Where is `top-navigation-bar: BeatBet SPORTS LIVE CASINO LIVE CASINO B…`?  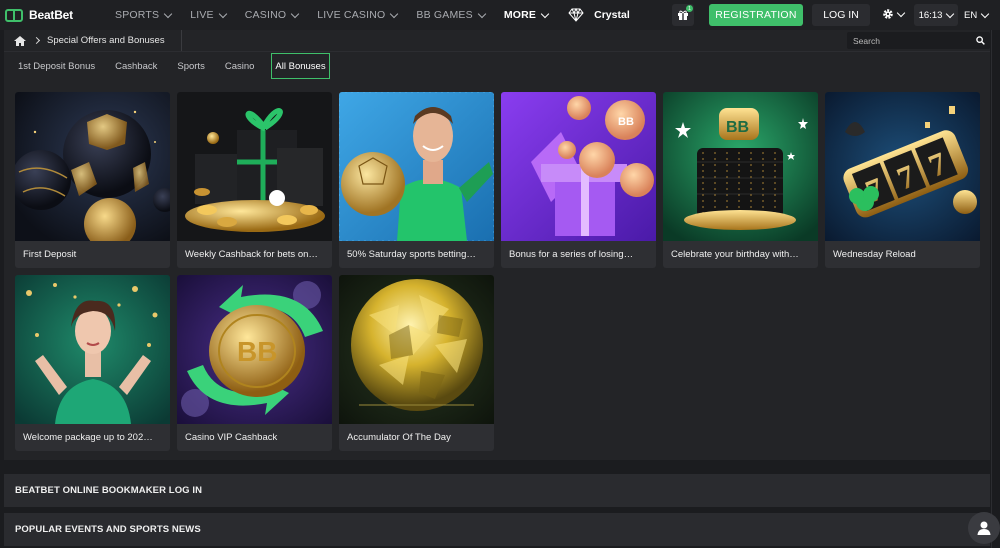 top-navigation-bar: BeatBet SPORTS LIVE CASINO LIVE CASINO B… is located at coordinates (500, 15).